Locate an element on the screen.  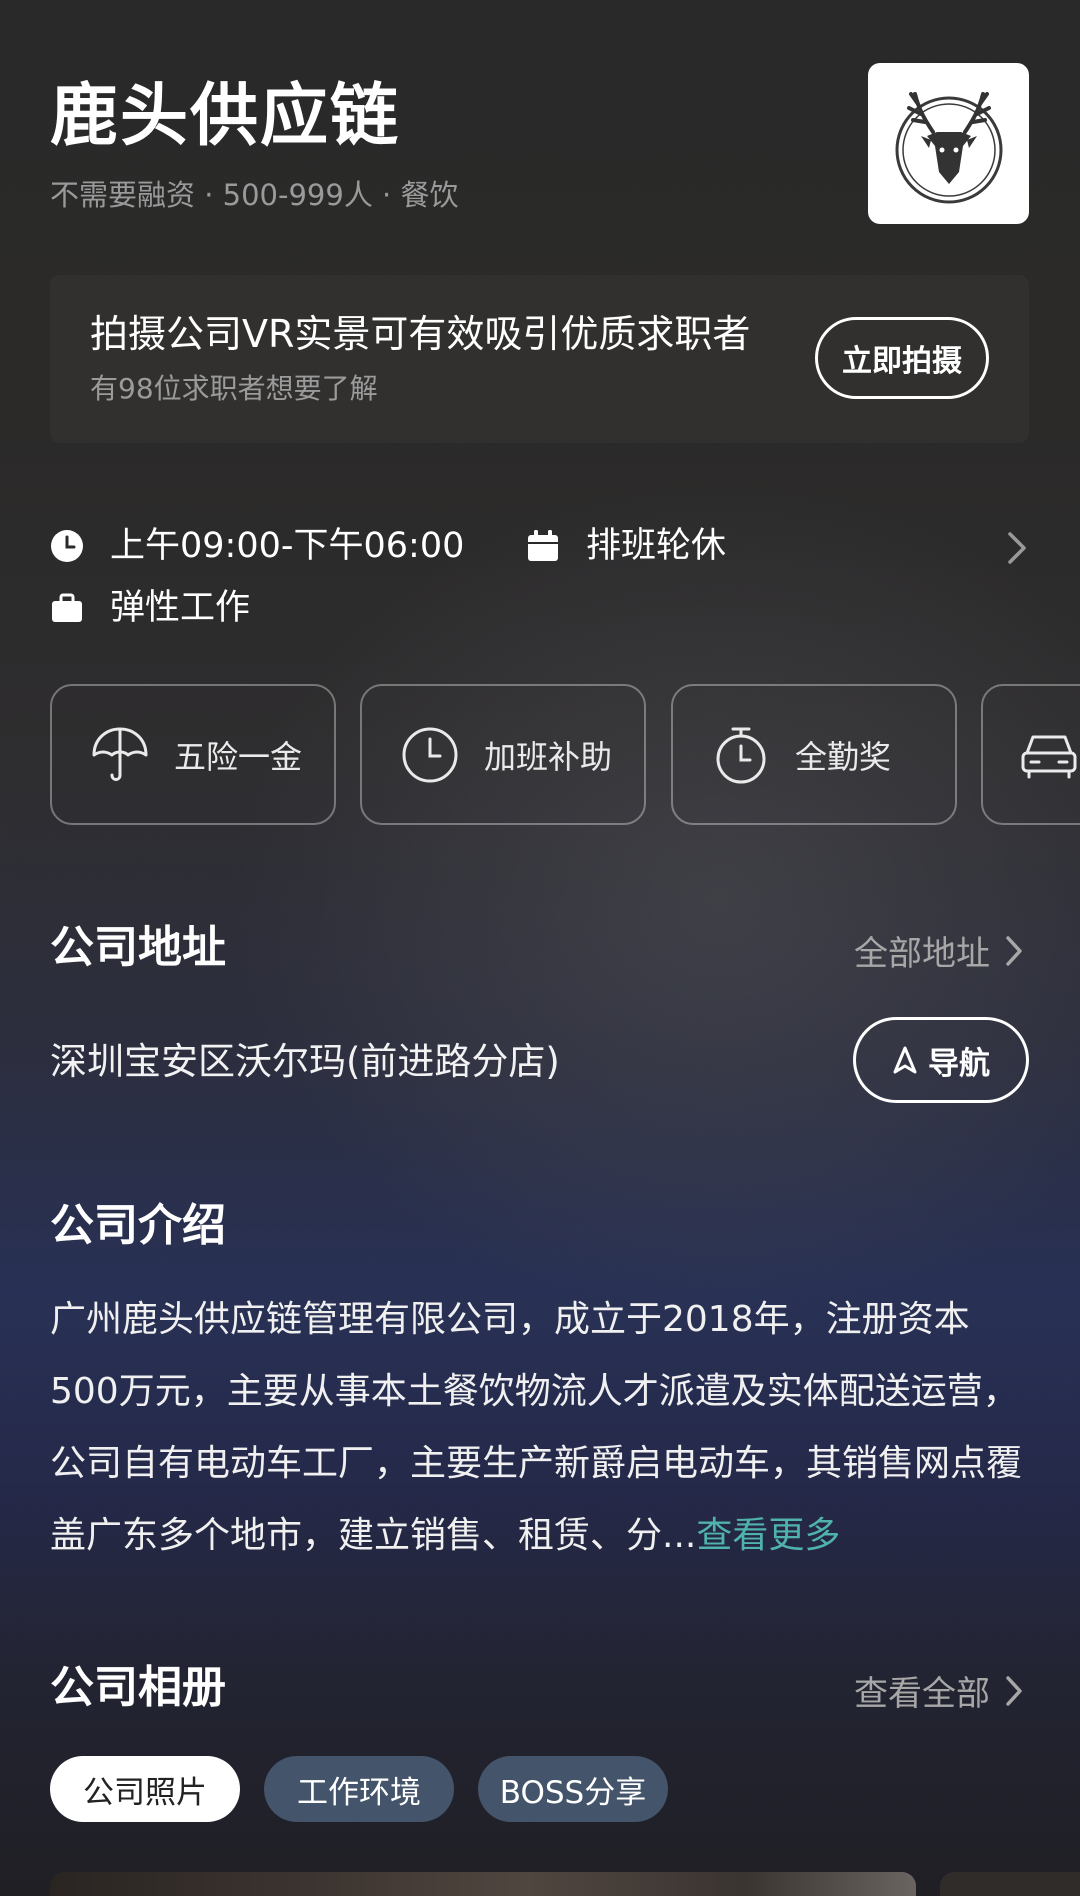
benefit-label: 五险一金 is located at coordinates (238, 756).